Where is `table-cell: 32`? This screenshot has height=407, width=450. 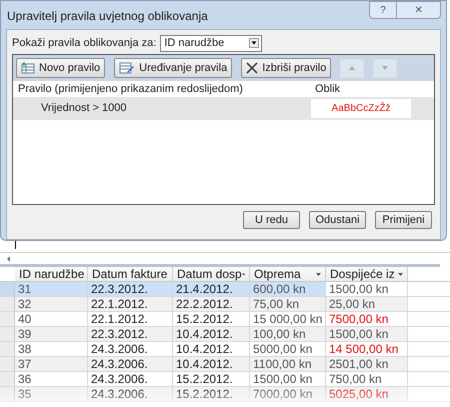 table-cell: 32 is located at coordinates (51, 304).